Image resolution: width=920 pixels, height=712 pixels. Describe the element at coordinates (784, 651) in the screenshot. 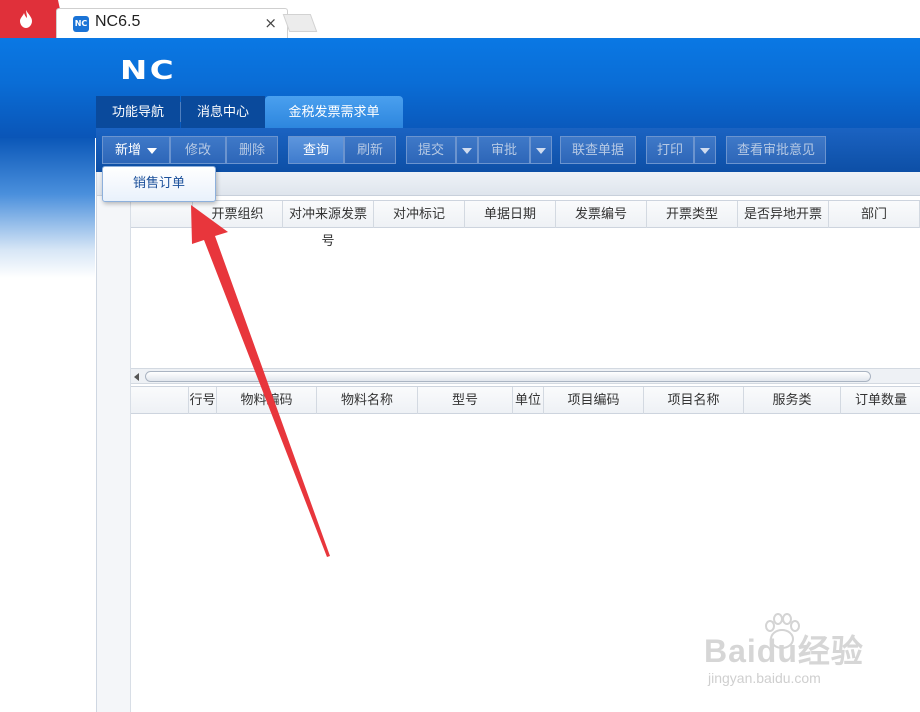

I see `watermark-brand: Baidu经验` at that location.